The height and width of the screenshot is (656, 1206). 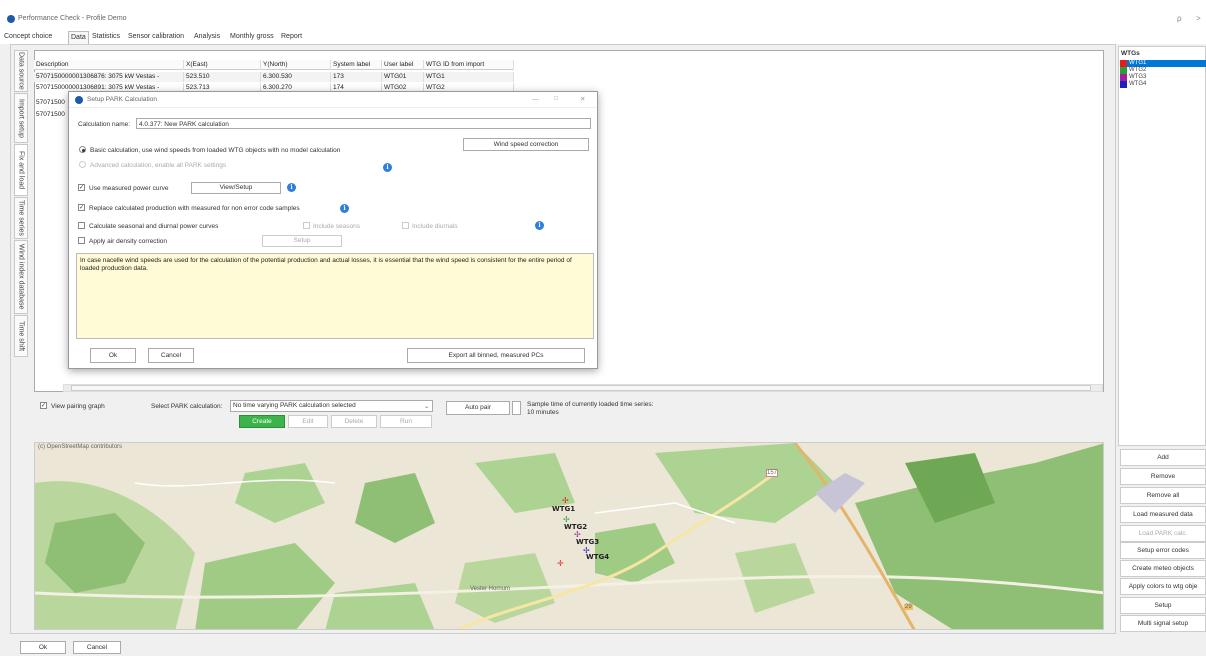 I want to click on col-header: X(East), so click(x=222, y=65).